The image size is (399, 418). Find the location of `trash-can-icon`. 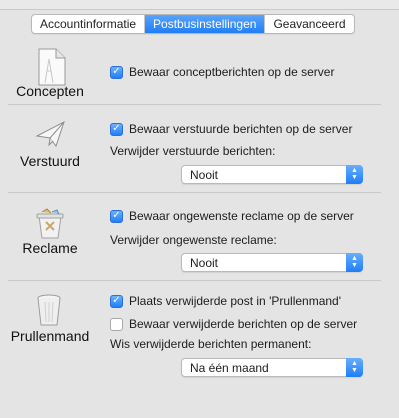

trash-can-icon is located at coordinates (49, 311).